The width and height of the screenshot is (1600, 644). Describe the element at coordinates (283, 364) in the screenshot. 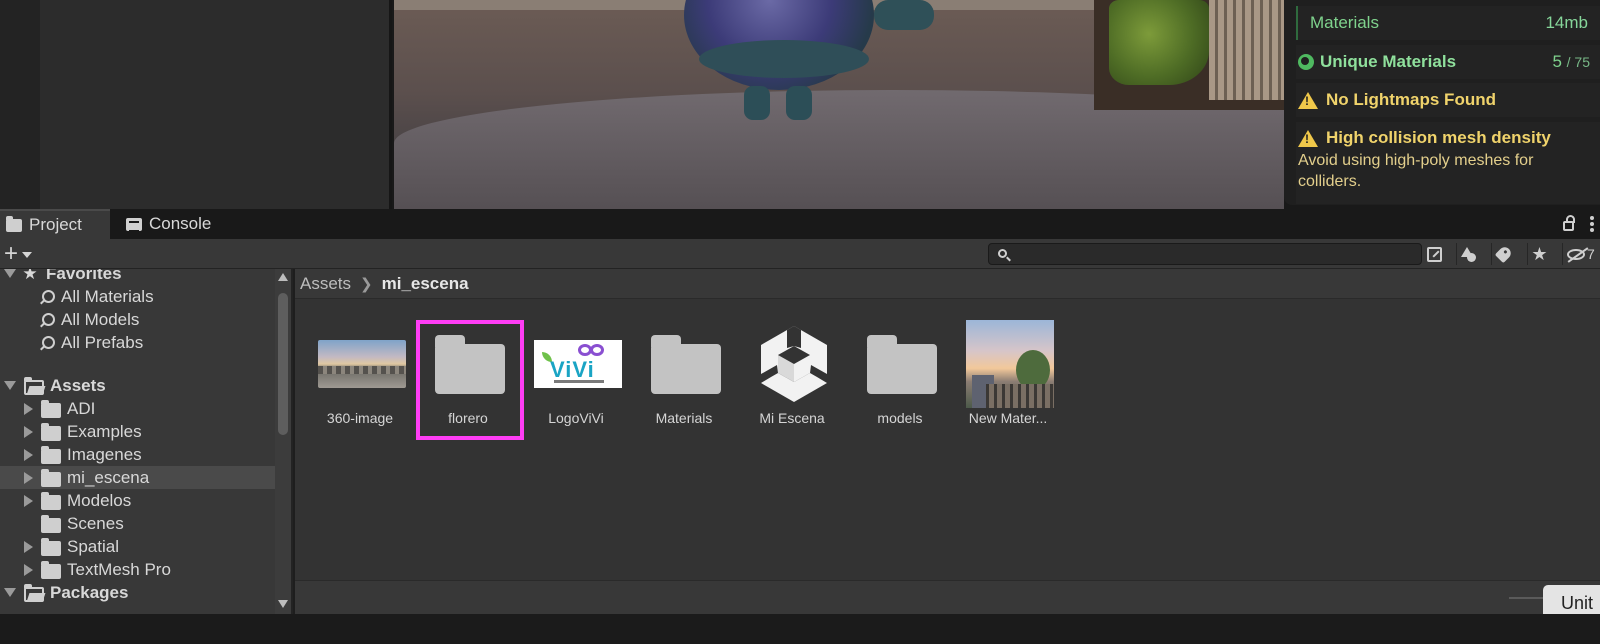

I see `scroll-thumb` at that location.